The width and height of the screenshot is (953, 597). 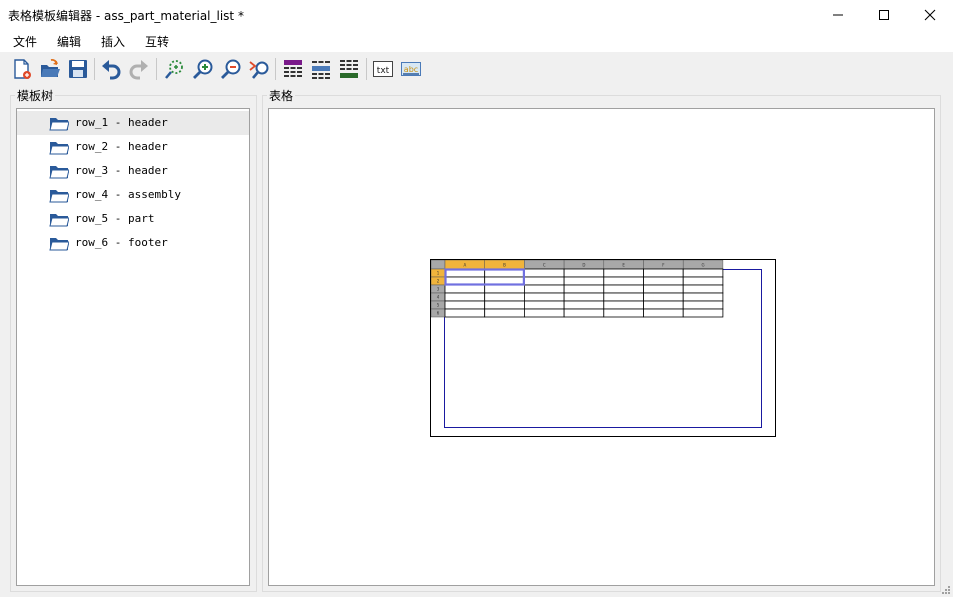 I want to click on menu-edit: 编辑, so click(x=69, y=41).